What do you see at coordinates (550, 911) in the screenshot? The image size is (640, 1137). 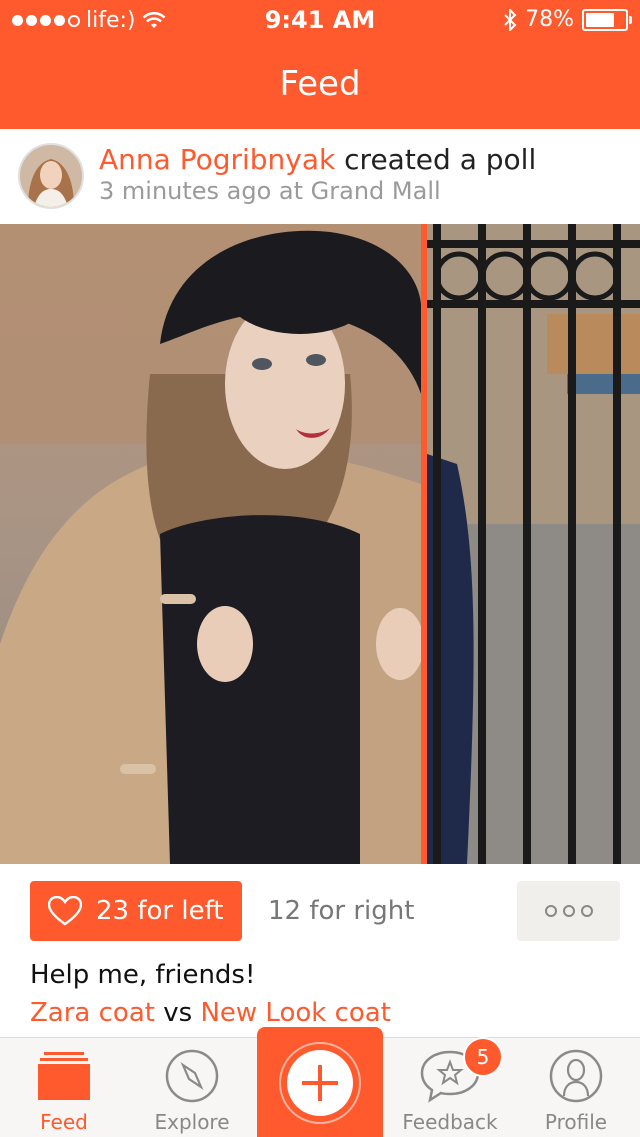 I see `more-icon` at bounding box center [550, 911].